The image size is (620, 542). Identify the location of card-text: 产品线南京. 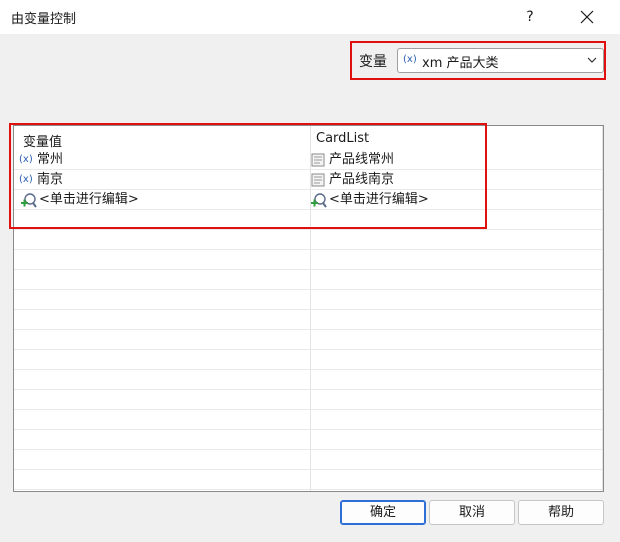
(362, 179).